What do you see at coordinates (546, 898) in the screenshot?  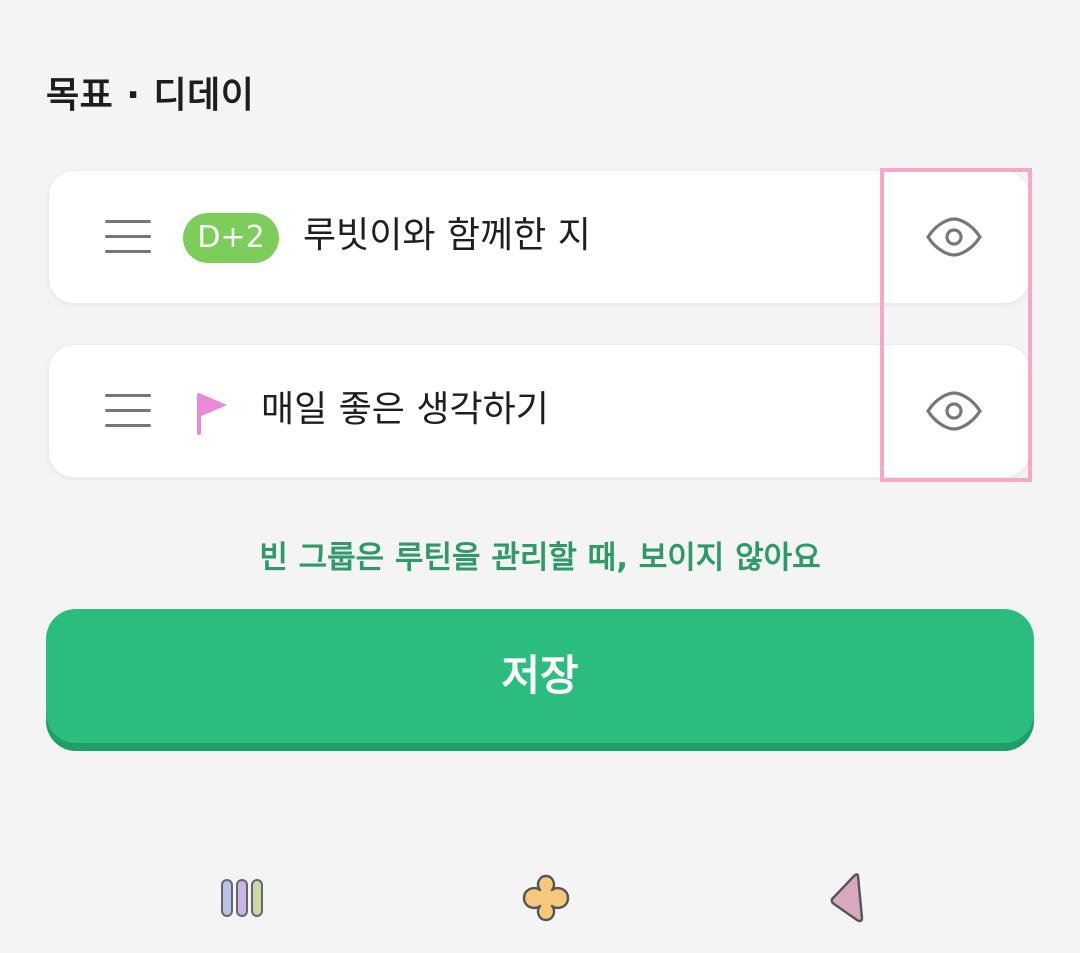 I see `clover-icon` at bounding box center [546, 898].